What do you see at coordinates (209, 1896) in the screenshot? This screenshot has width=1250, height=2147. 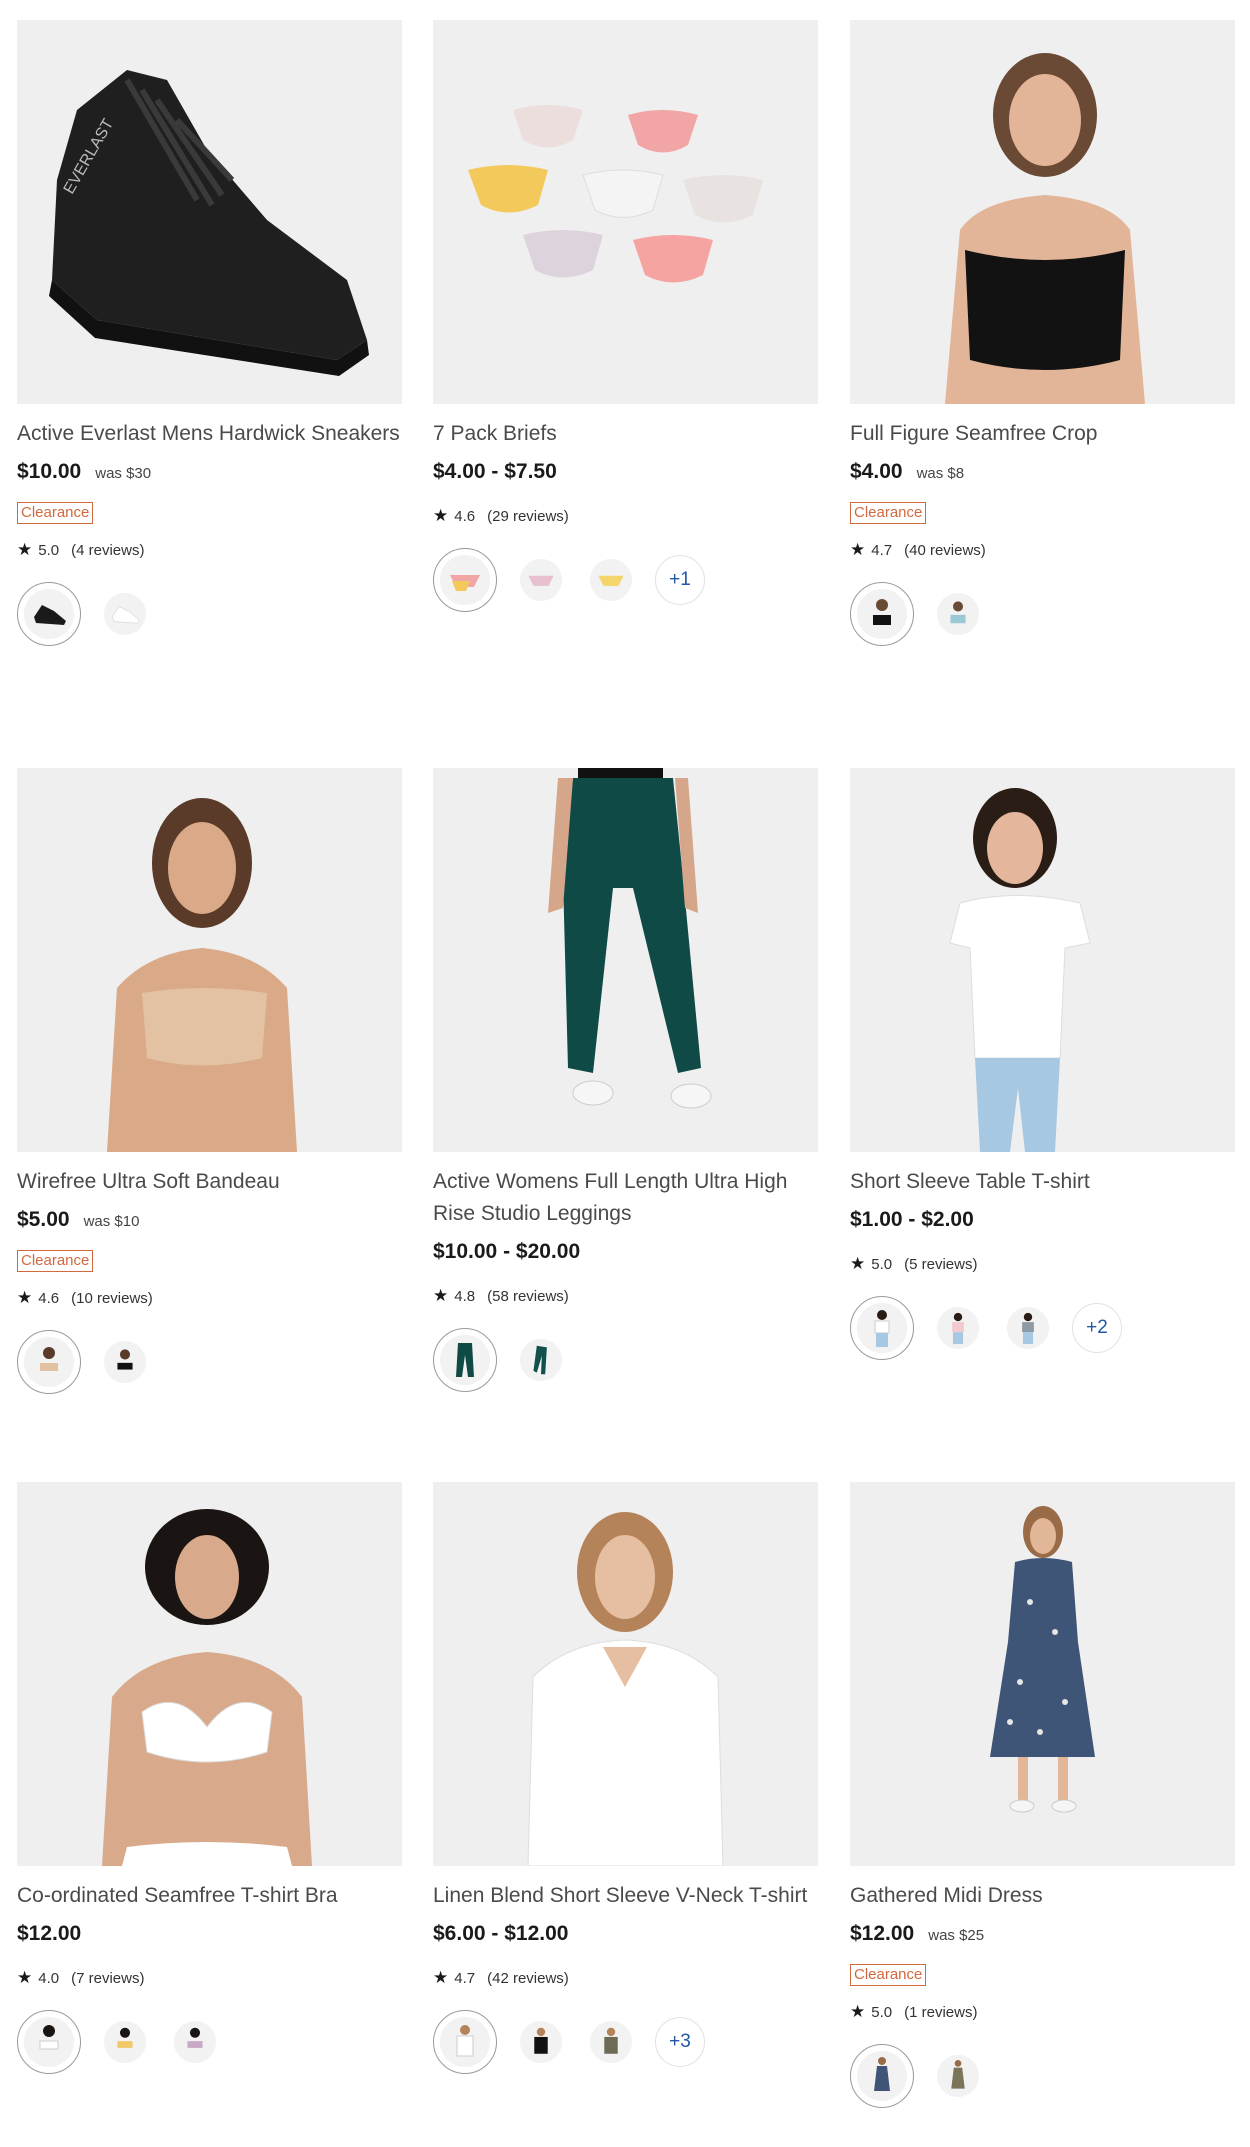 I see `product-title: Co-ordinated Seamfree T-shirt Bra` at bounding box center [209, 1896].